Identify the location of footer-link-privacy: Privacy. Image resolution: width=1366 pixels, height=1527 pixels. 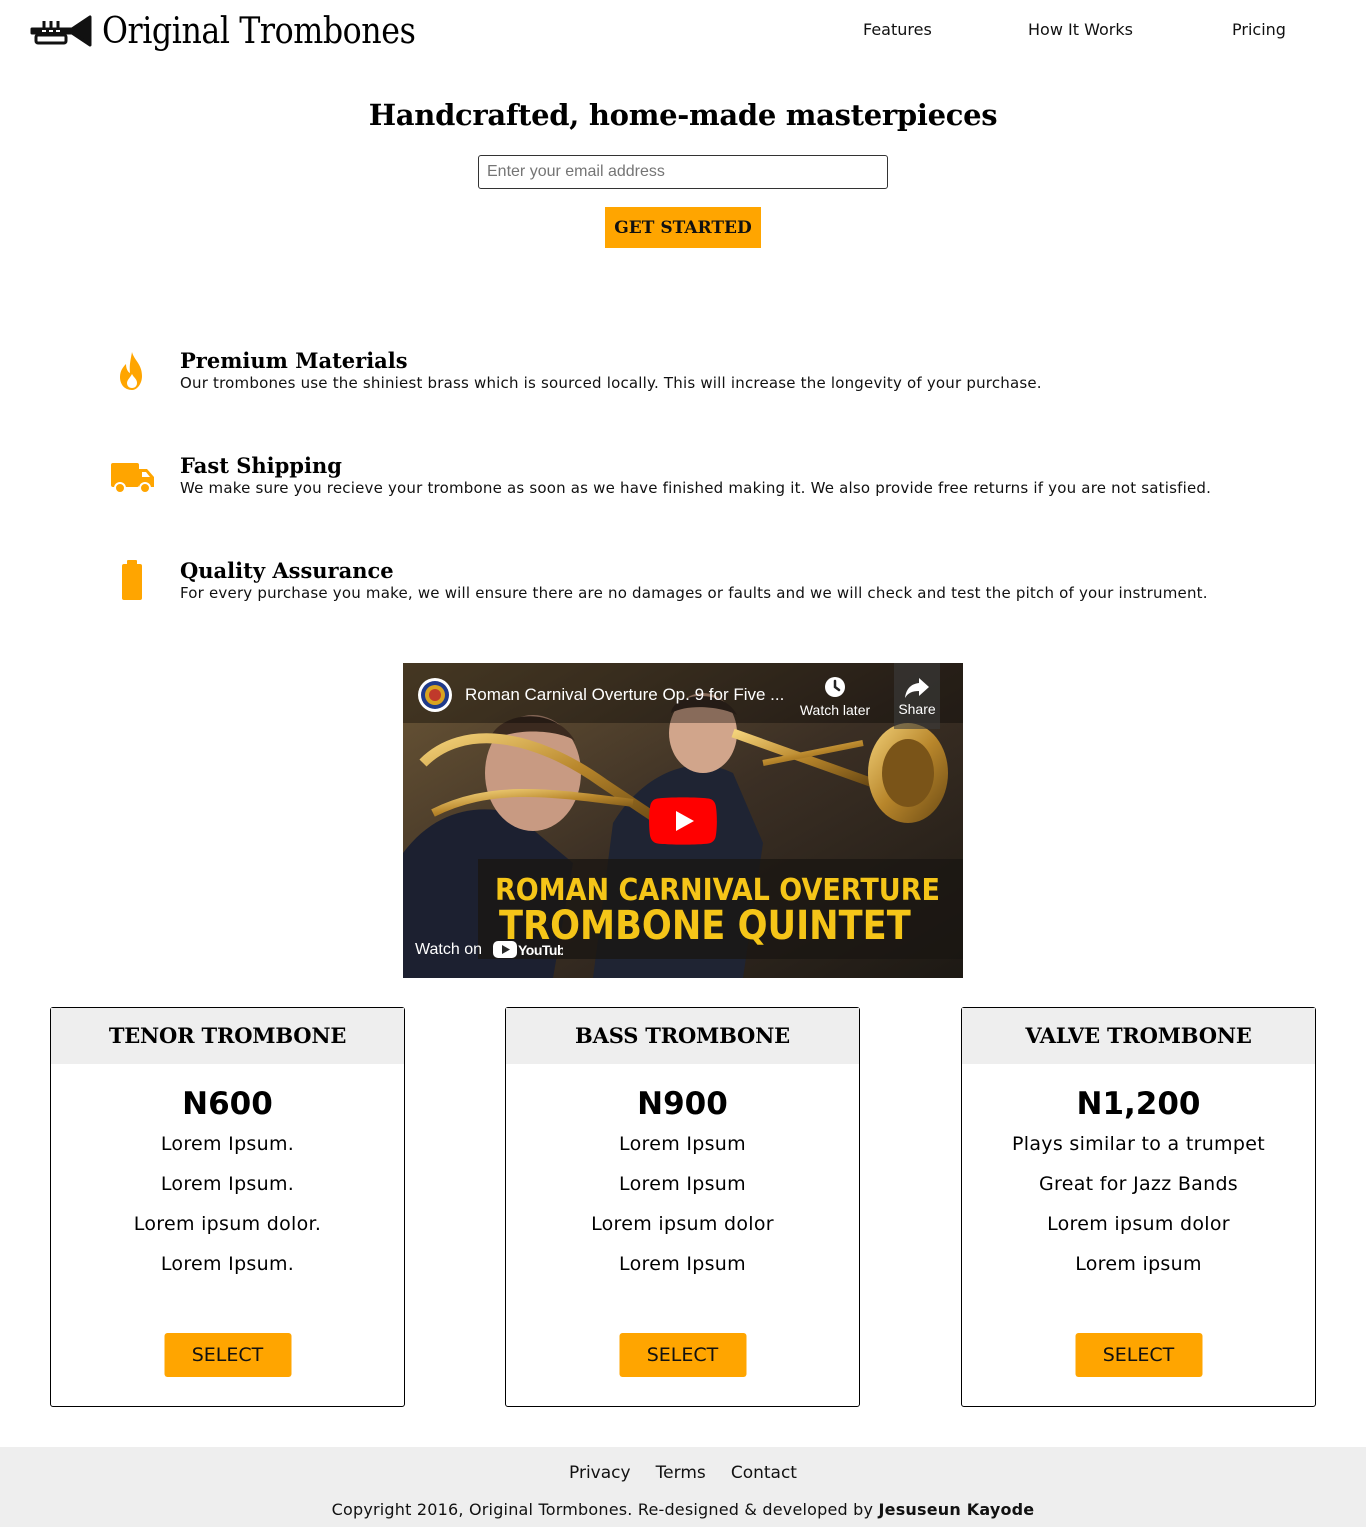
(600, 1473).